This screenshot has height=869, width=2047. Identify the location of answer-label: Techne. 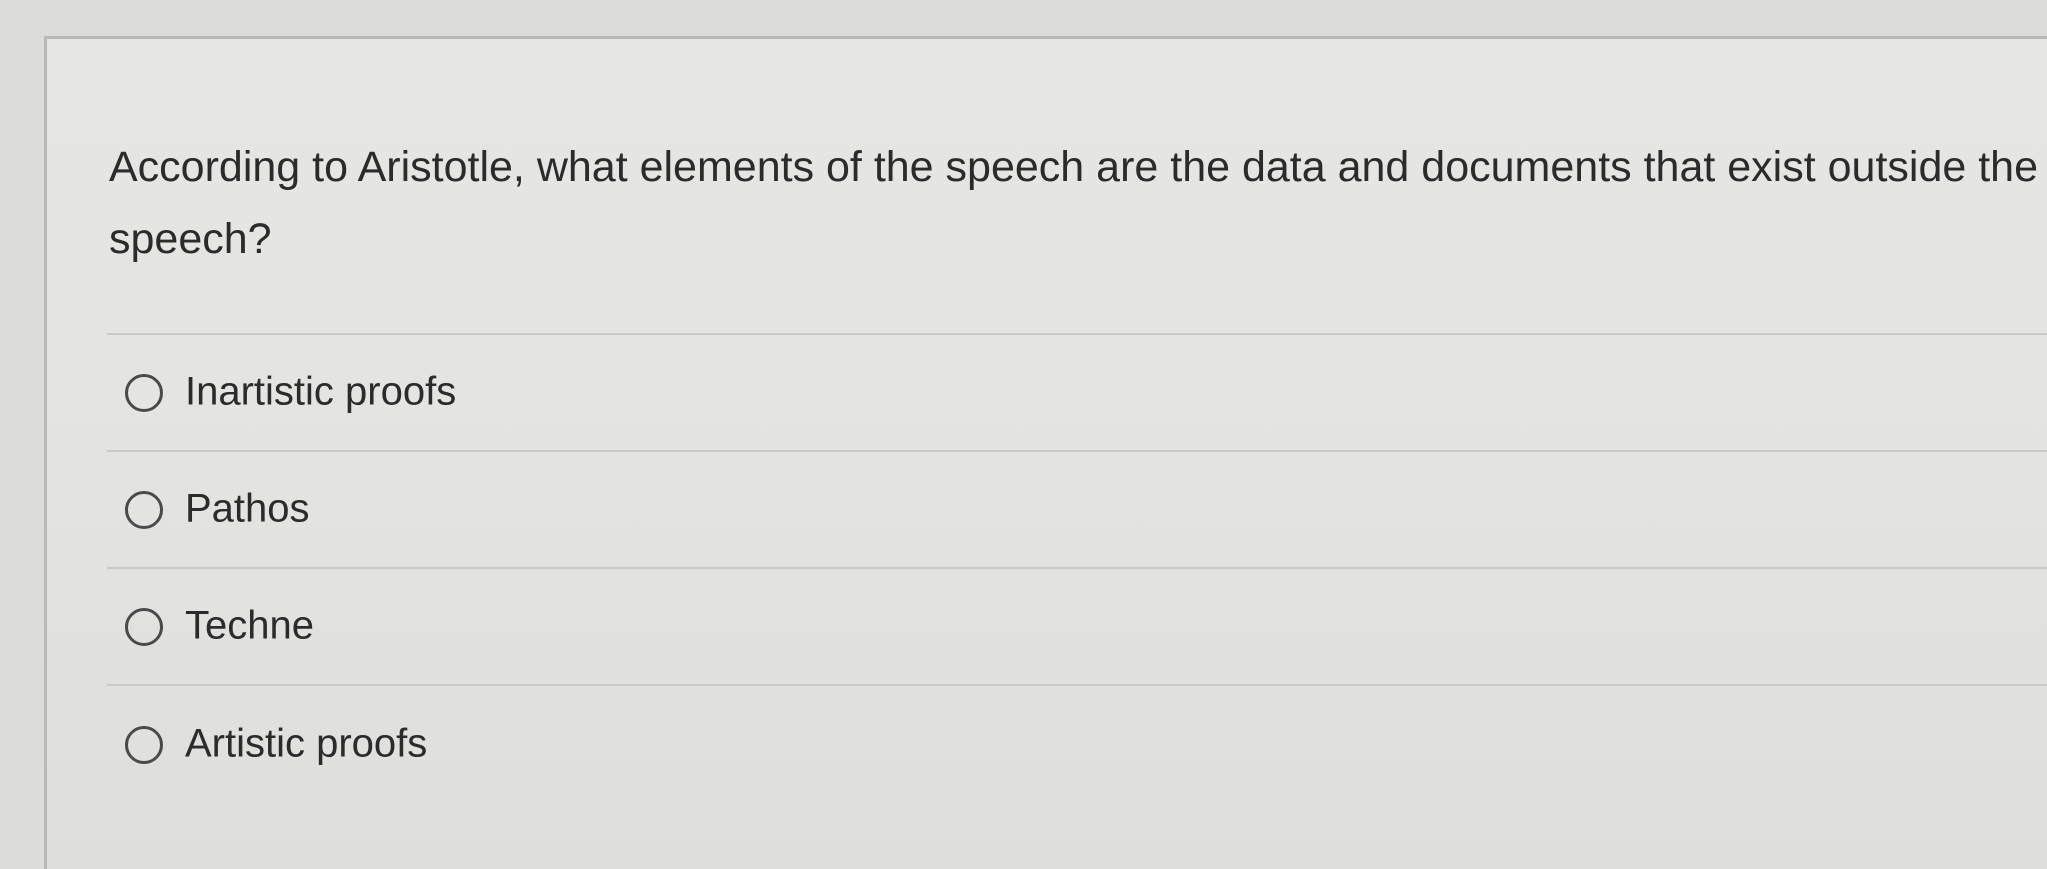
(249, 625).